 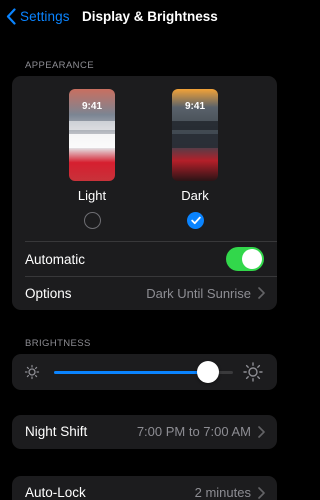 I want to click on night-shift-label: Night Shift, so click(x=56, y=431).